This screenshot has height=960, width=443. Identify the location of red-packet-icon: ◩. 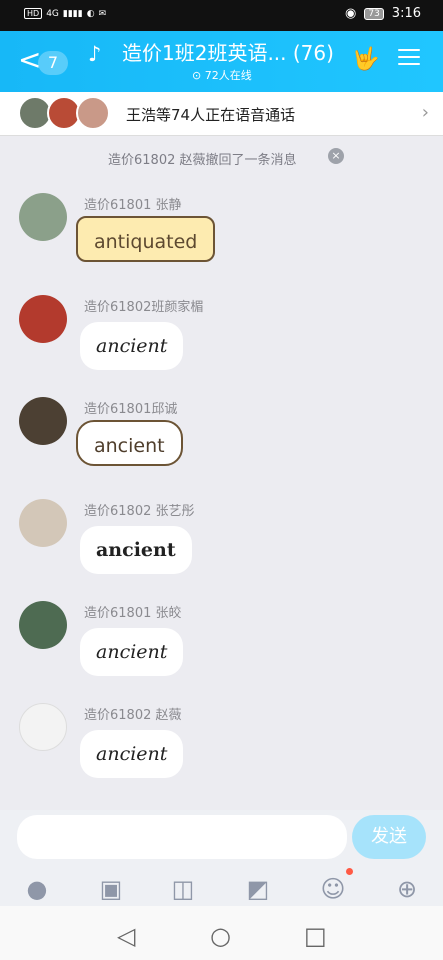
(258, 889).